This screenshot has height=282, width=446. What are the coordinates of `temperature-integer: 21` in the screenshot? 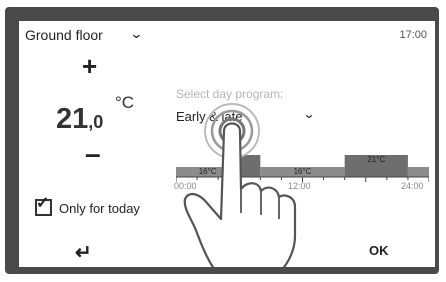 It's located at (72, 119).